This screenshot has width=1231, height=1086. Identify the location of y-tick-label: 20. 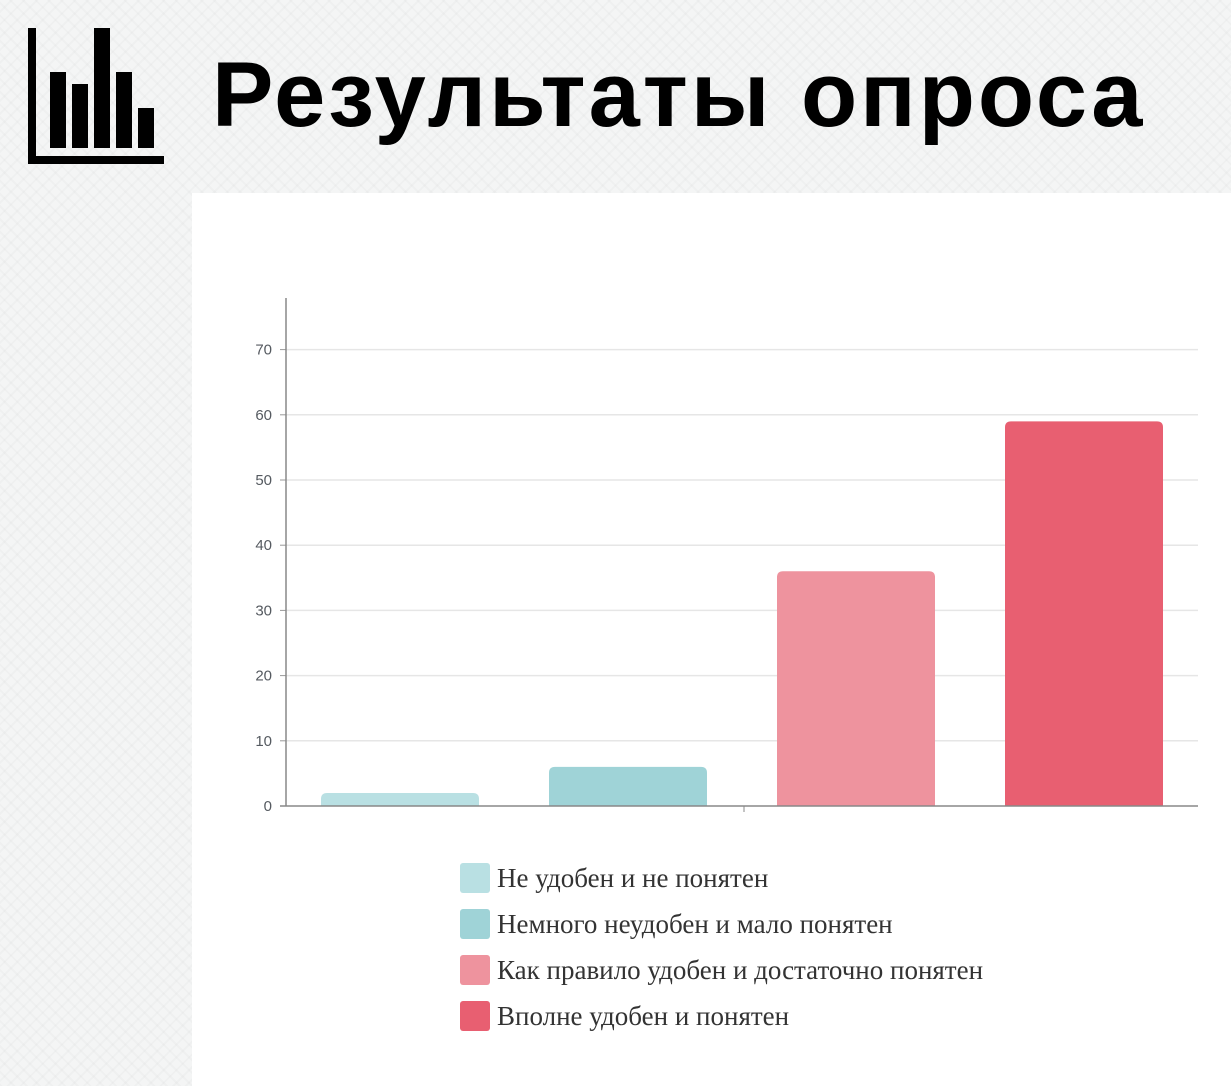
(263, 676).